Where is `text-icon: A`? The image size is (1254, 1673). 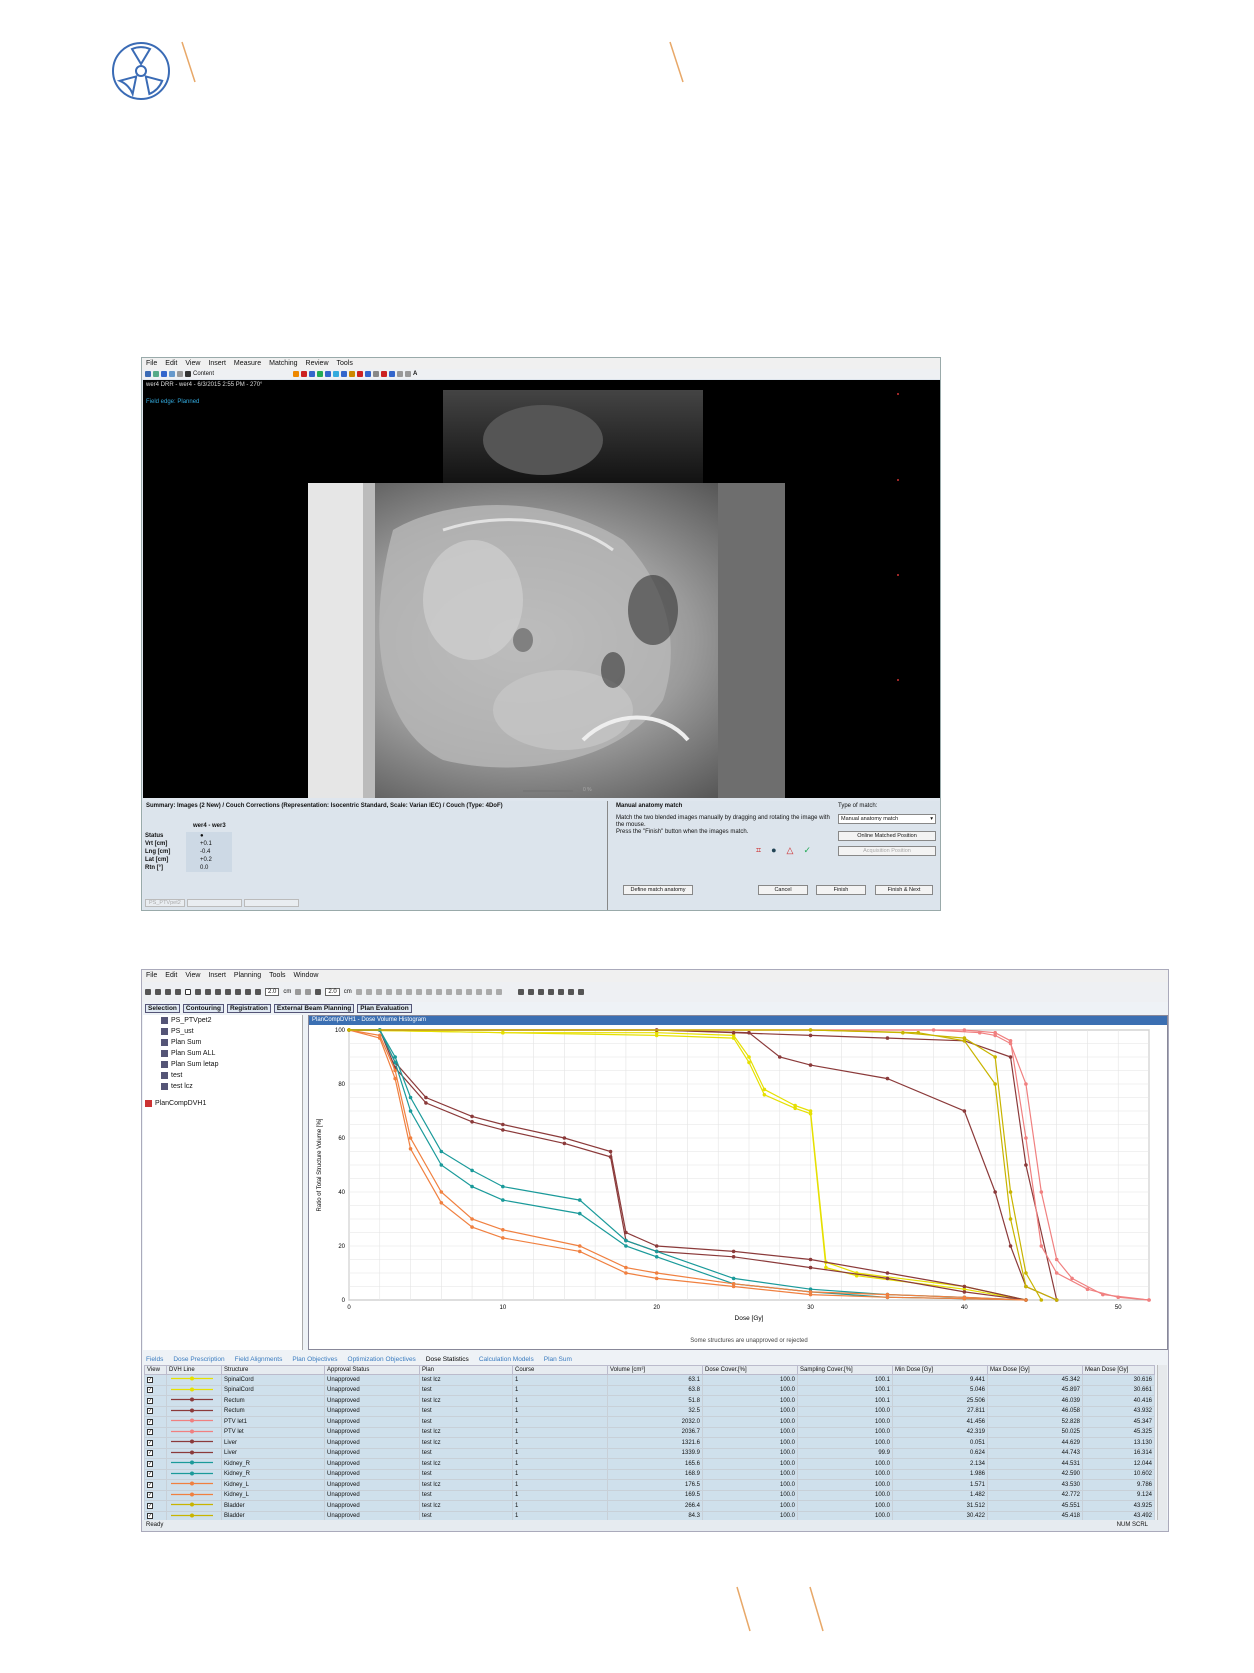 text-icon: A is located at coordinates (415, 374).